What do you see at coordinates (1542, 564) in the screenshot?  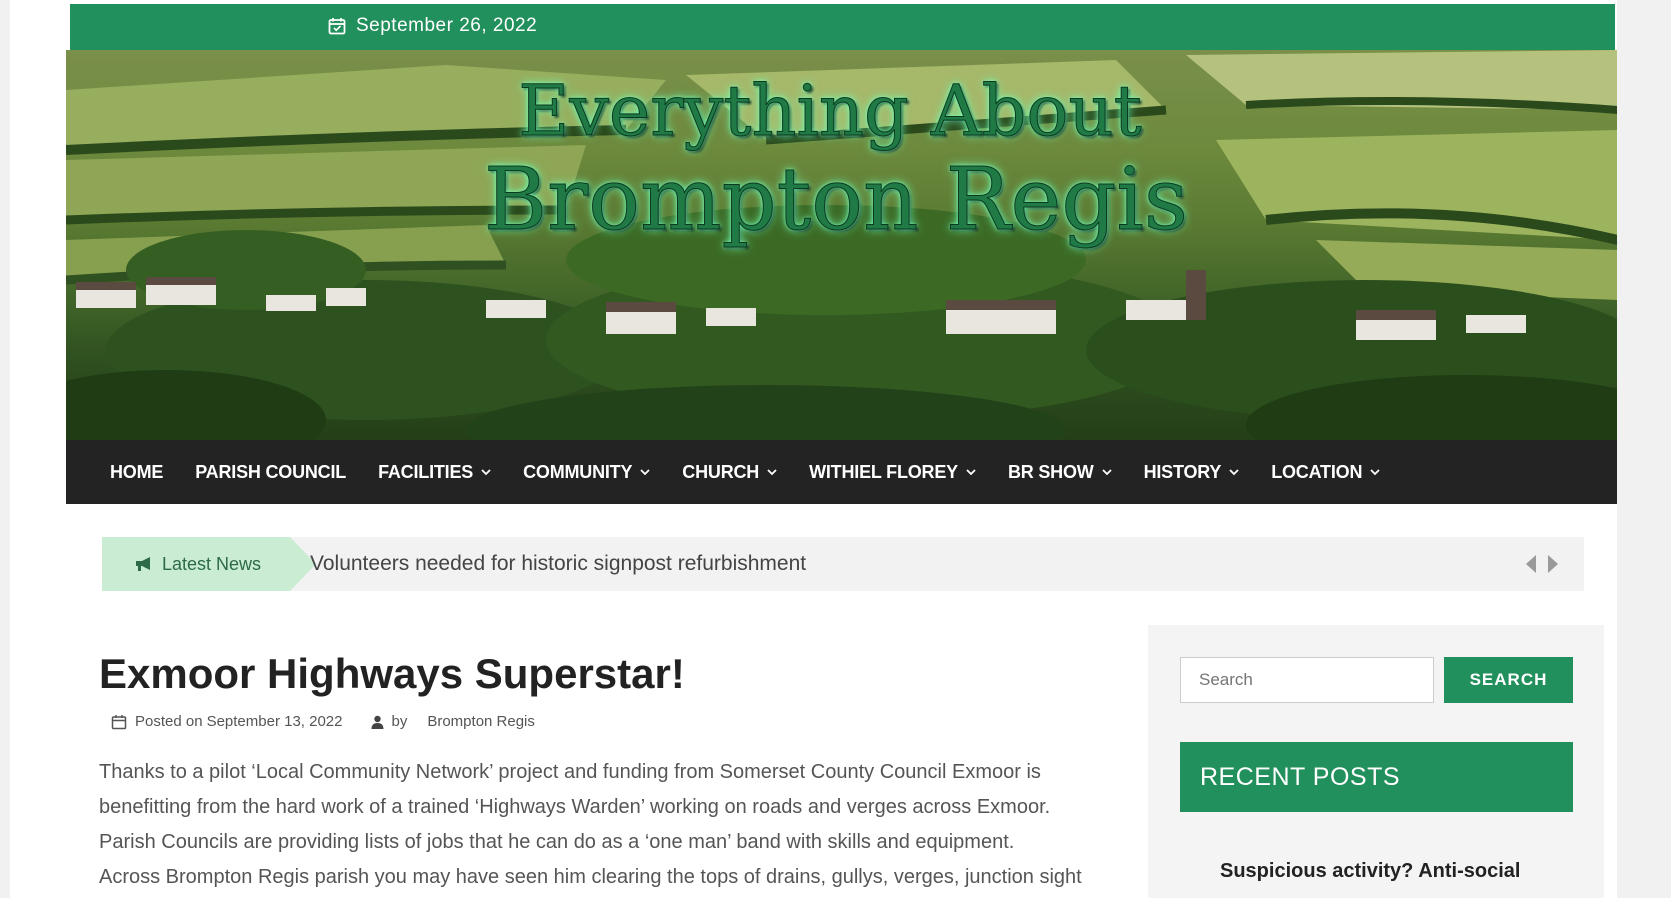 I see `ticker-controls` at bounding box center [1542, 564].